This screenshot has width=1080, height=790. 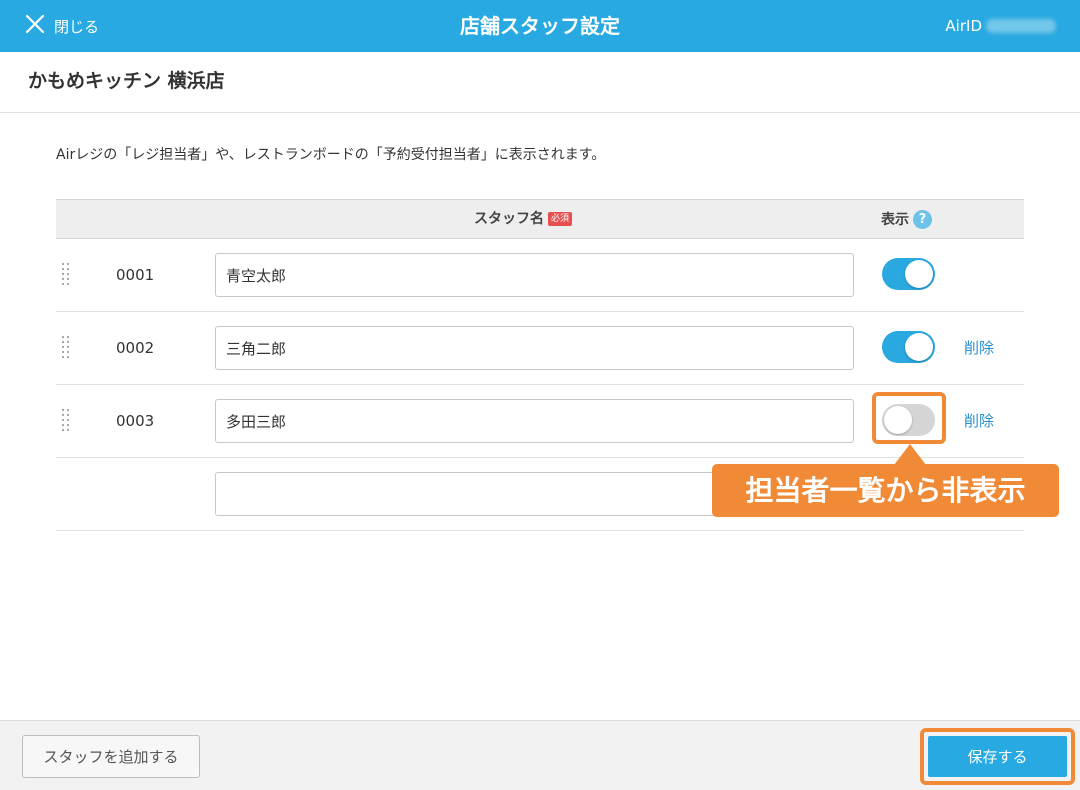 I want to click on visibility-label: 表示, so click(x=895, y=220).